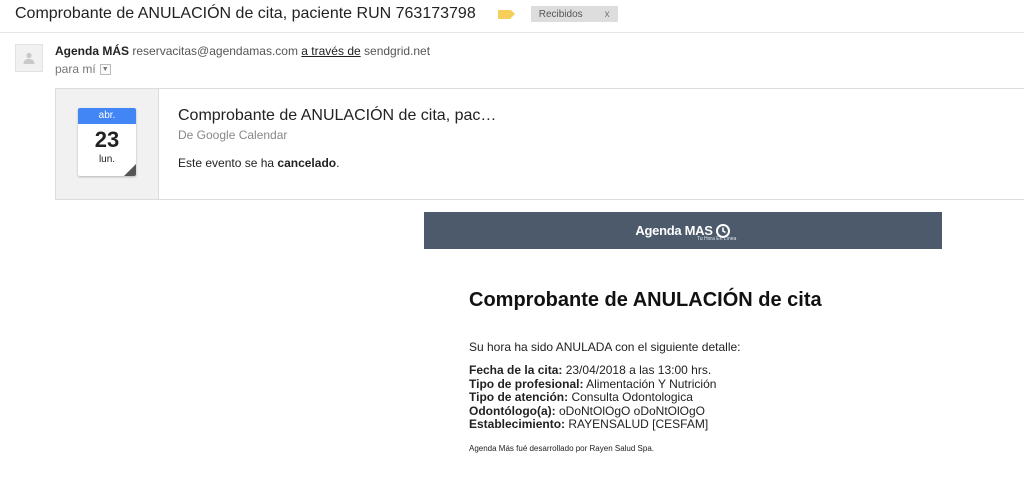 The width and height of the screenshot is (1024, 478). What do you see at coordinates (506, 14) in the screenshot?
I see `important-label-icon` at bounding box center [506, 14].